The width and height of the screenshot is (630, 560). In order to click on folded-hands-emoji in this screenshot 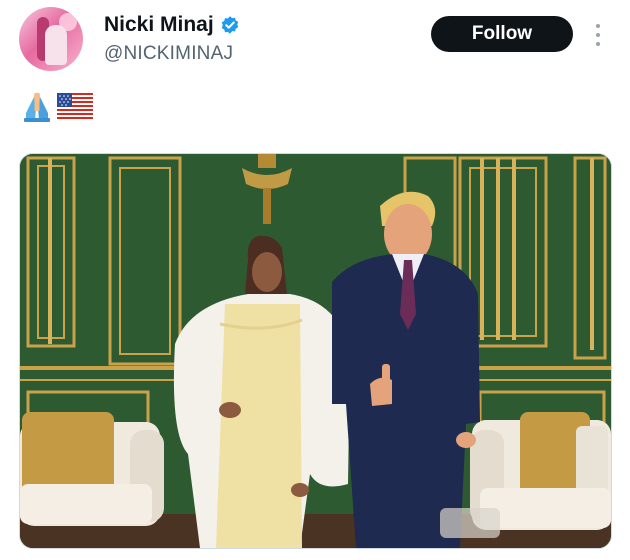, I will do `click(37, 108)`.